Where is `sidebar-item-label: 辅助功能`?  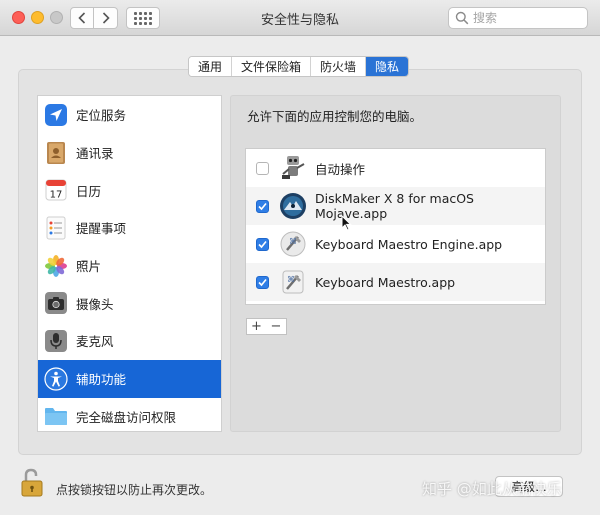
sidebar-item-label: 辅助功能 is located at coordinates (101, 380).